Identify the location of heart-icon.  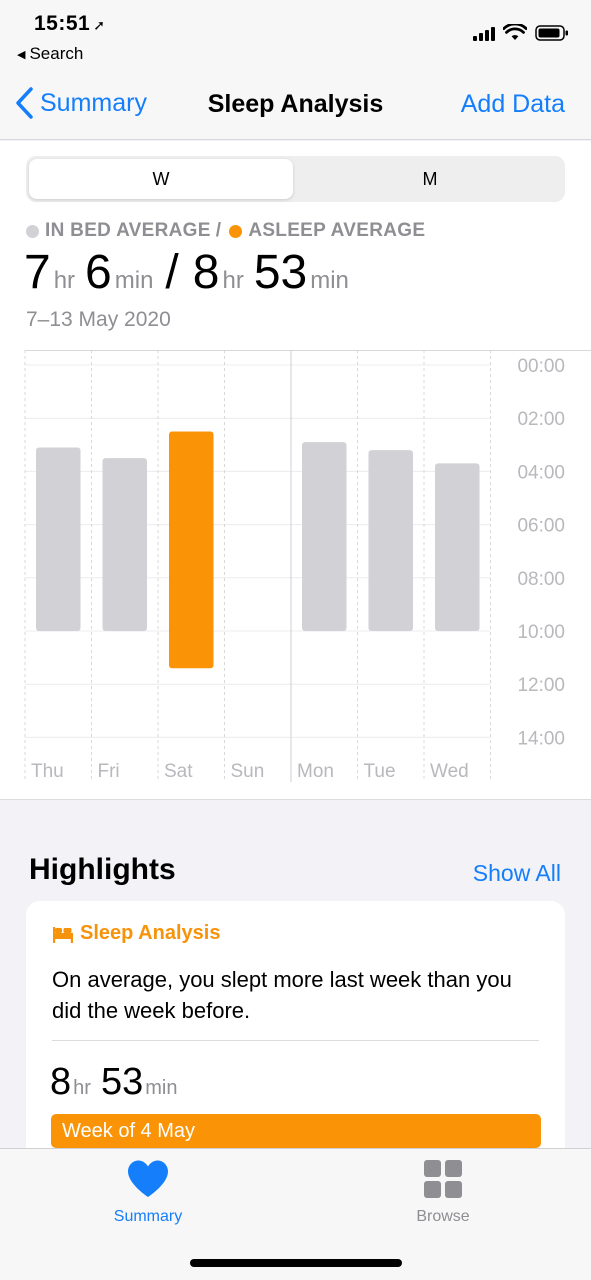
(148, 1178).